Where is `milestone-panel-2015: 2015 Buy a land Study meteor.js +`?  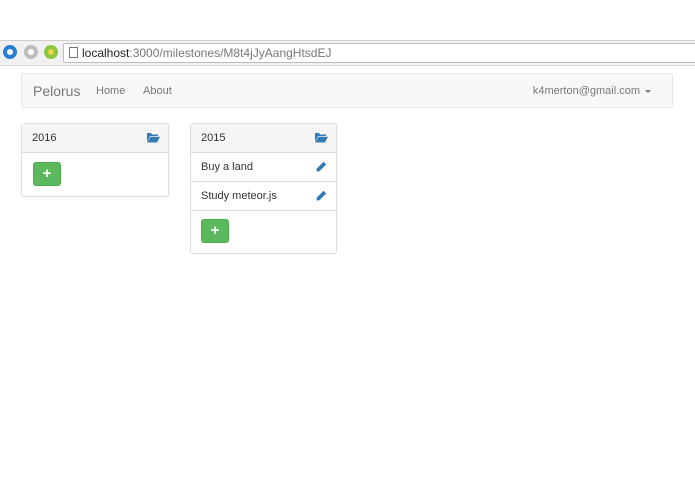 milestone-panel-2015: 2015 Buy a land Study meteor.js + is located at coordinates (263, 188).